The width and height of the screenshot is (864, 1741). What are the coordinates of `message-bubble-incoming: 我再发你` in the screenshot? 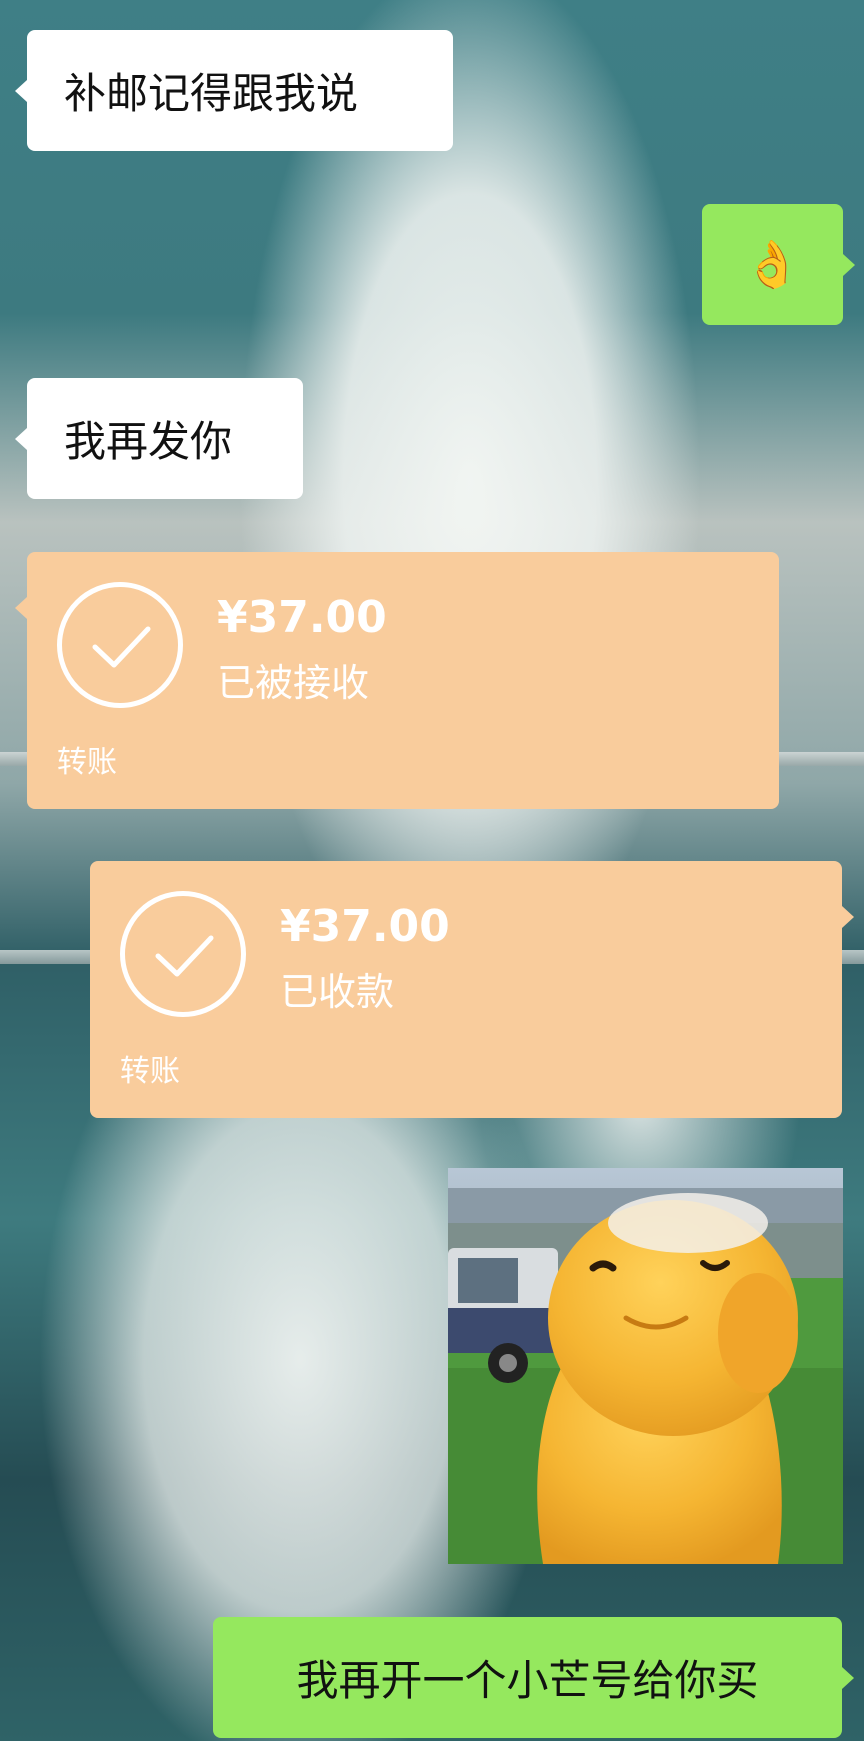 It's located at (159, 438).